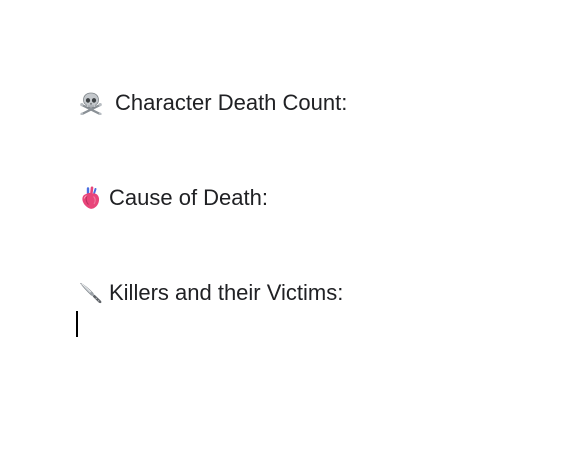 This screenshot has height=453, width=571. Describe the element at coordinates (77, 324) in the screenshot. I see `text-cursor` at that location.